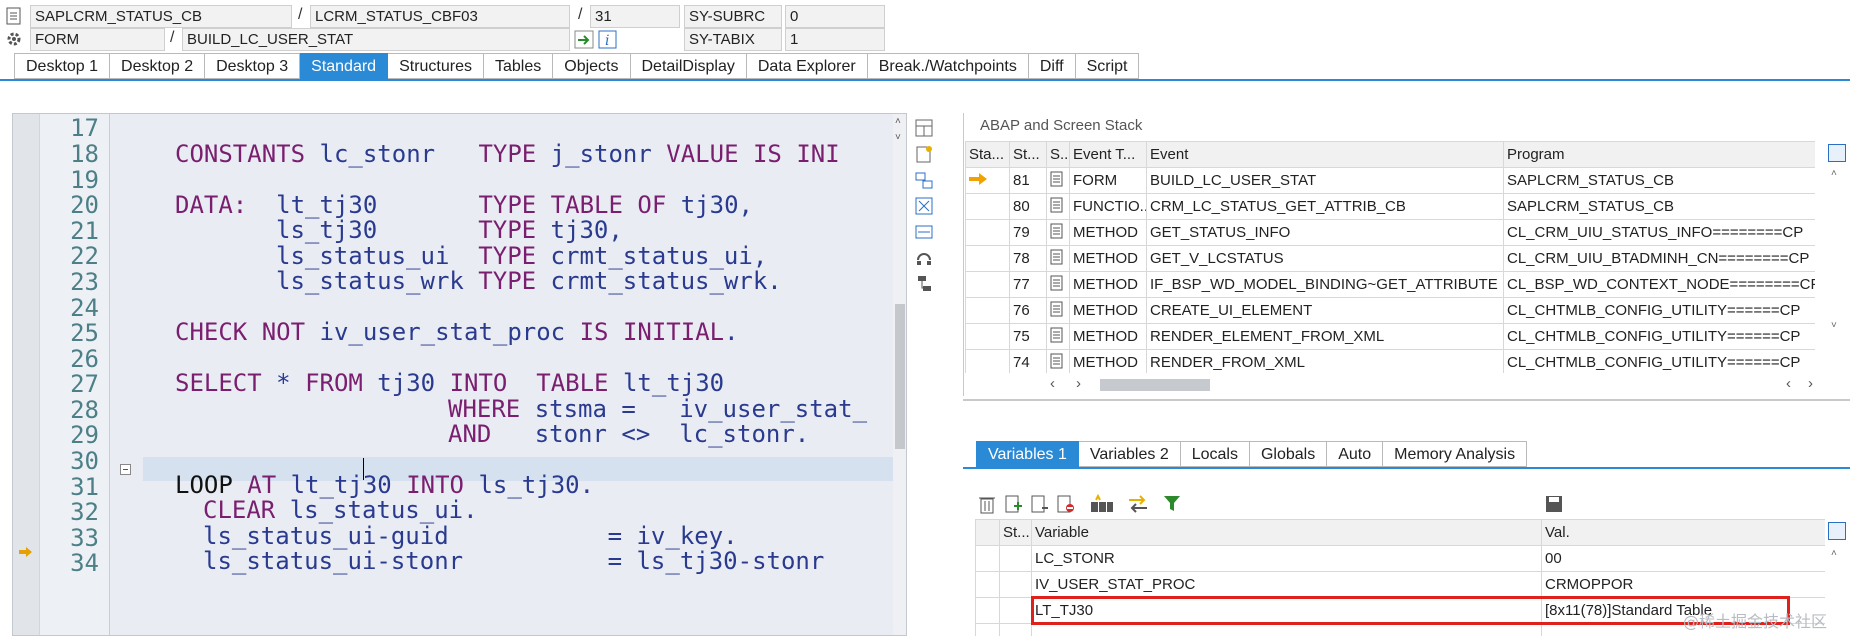 This screenshot has width=1850, height=636. What do you see at coordinates (1683, 558) in the screenshot?
I see `variable-value: 00` at bounding box center [1683, 558].